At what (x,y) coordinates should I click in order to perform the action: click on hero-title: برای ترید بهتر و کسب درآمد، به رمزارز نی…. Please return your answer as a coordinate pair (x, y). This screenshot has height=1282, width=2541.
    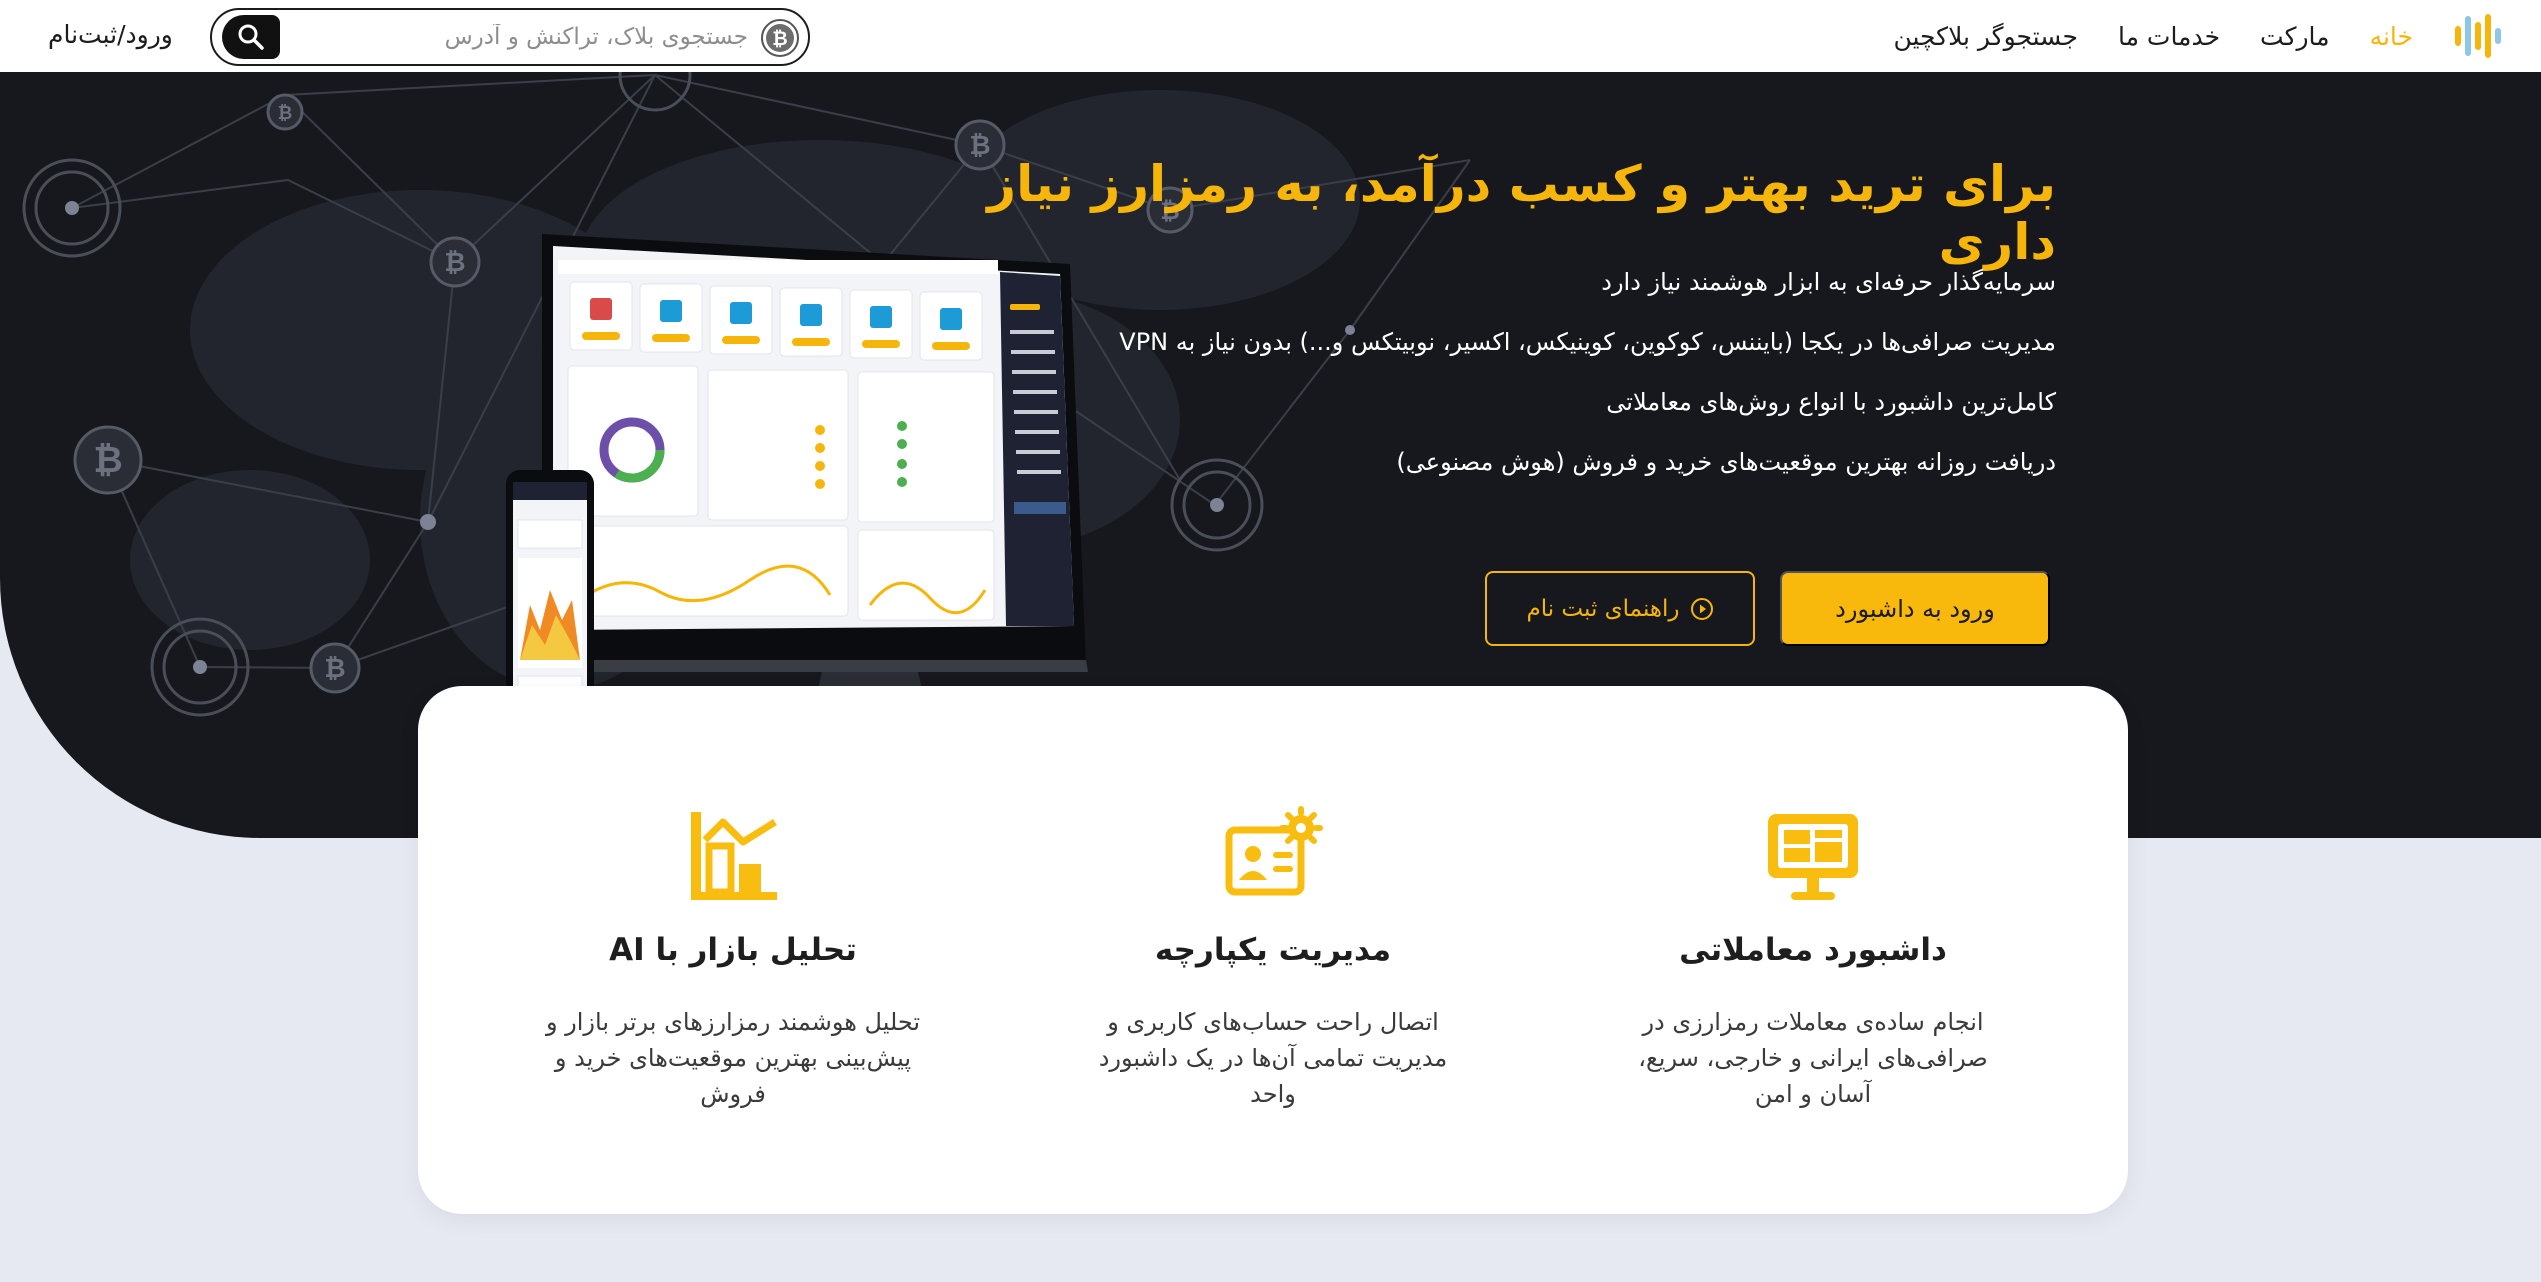
    Looking at the image, I should click on (1521, 213).